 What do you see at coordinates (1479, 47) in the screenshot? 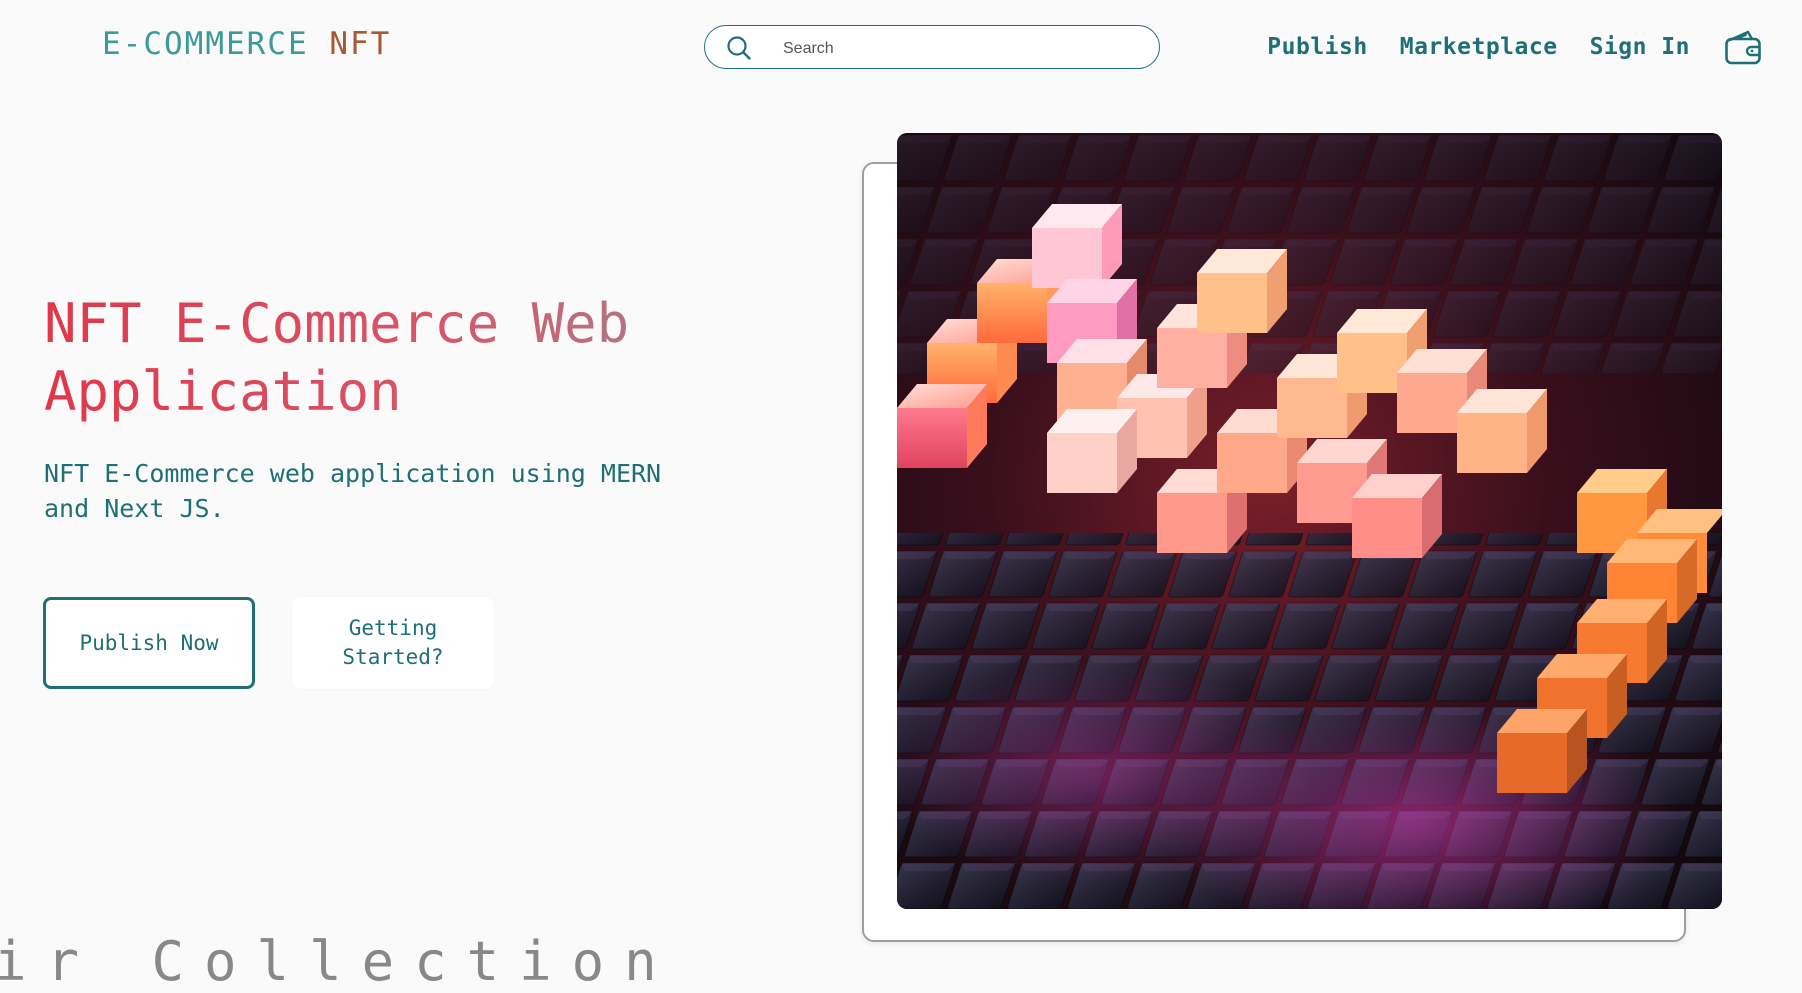
I see `nav-marketplace-link: Marketplace` at bounding box center [1479, 47].